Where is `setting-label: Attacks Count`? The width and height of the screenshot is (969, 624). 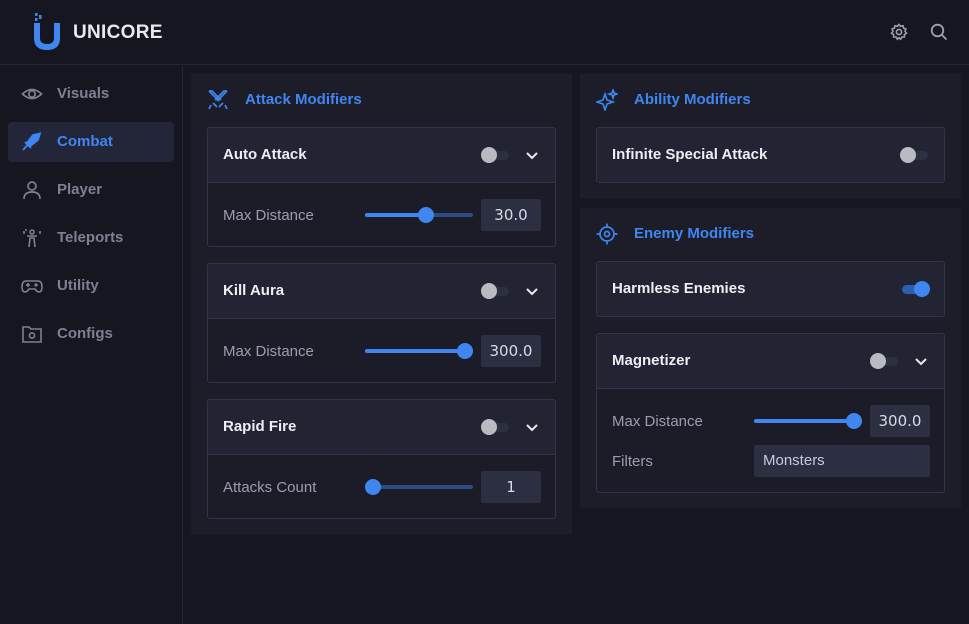
setting-label: Attacks Count is located at coordinates (270, 487).